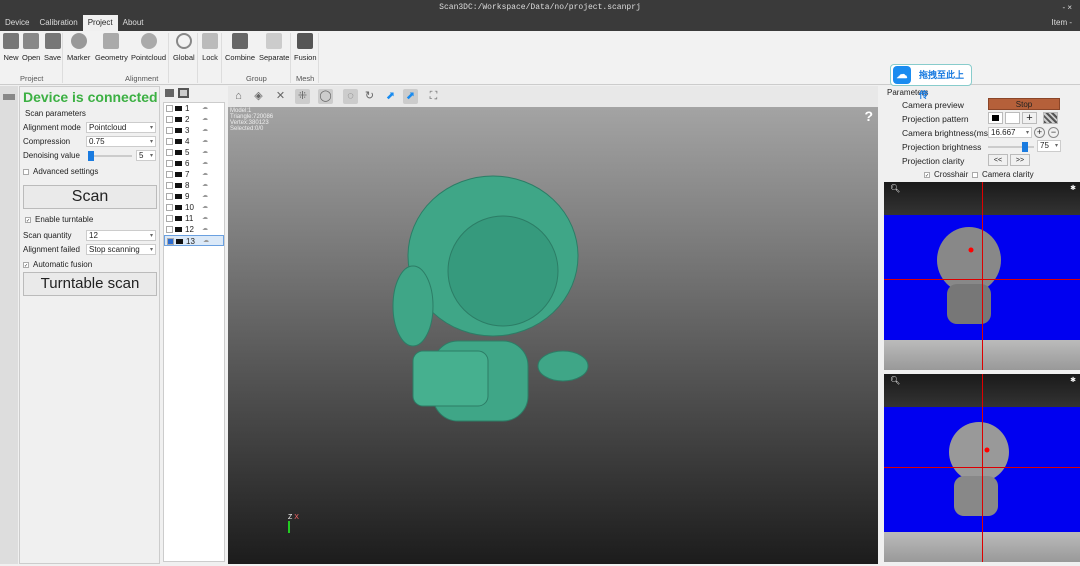 The height and width of the screenshot is (566, 1080). Describe the element at coordinates (995, 118) in the screenshot. I see `pattern-black-button` at that location.